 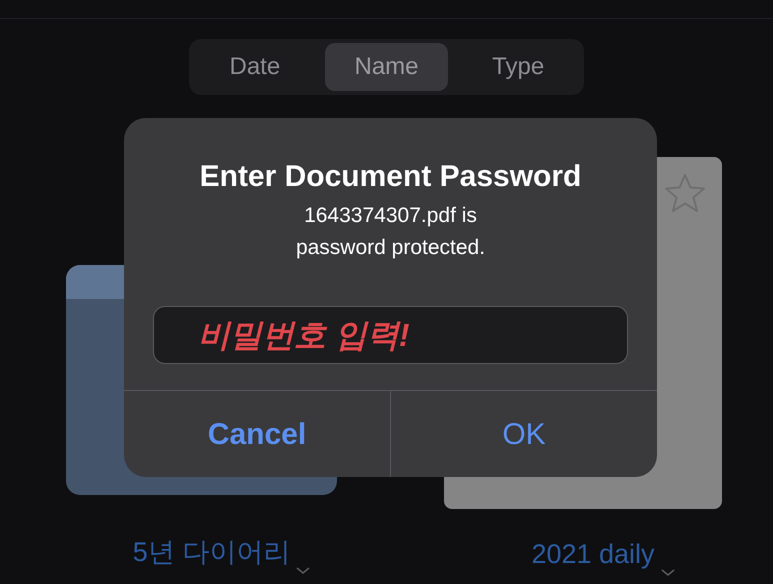 What do you see at coordinates (304, 335) in the screenshot?
I see `handwritten-annotation: 비밀번호 입력!` at bounding box center [304, 335].